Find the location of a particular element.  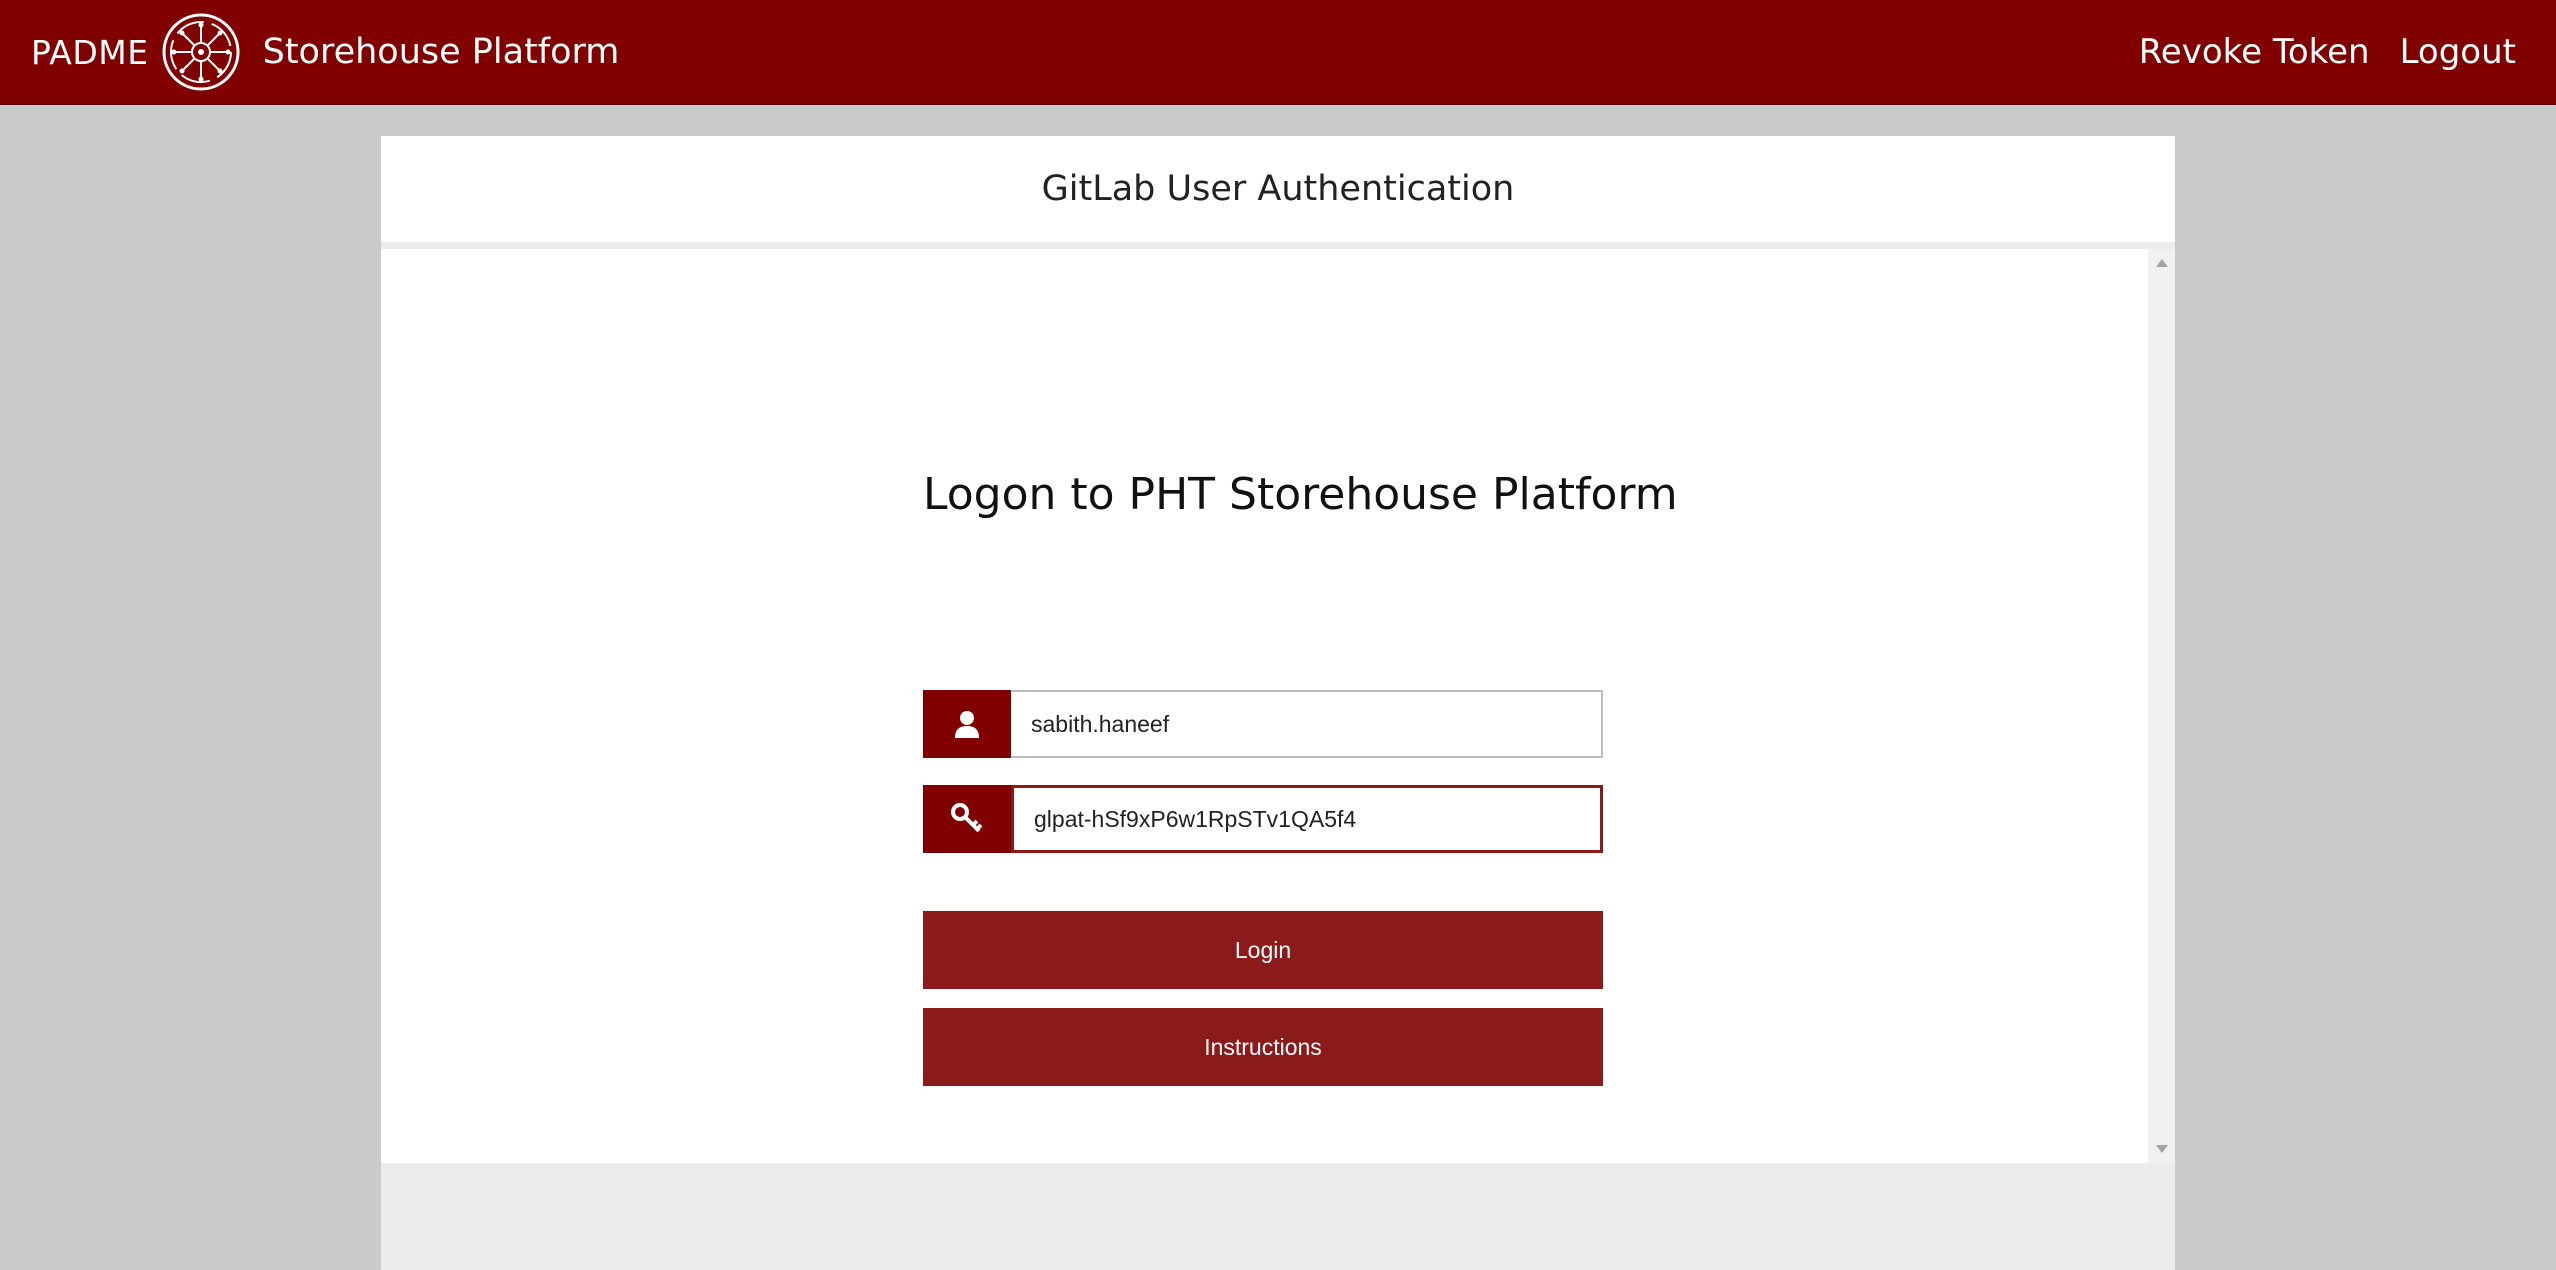

scroll-down-arrow-icon is located at coordinates (2162, 1149).